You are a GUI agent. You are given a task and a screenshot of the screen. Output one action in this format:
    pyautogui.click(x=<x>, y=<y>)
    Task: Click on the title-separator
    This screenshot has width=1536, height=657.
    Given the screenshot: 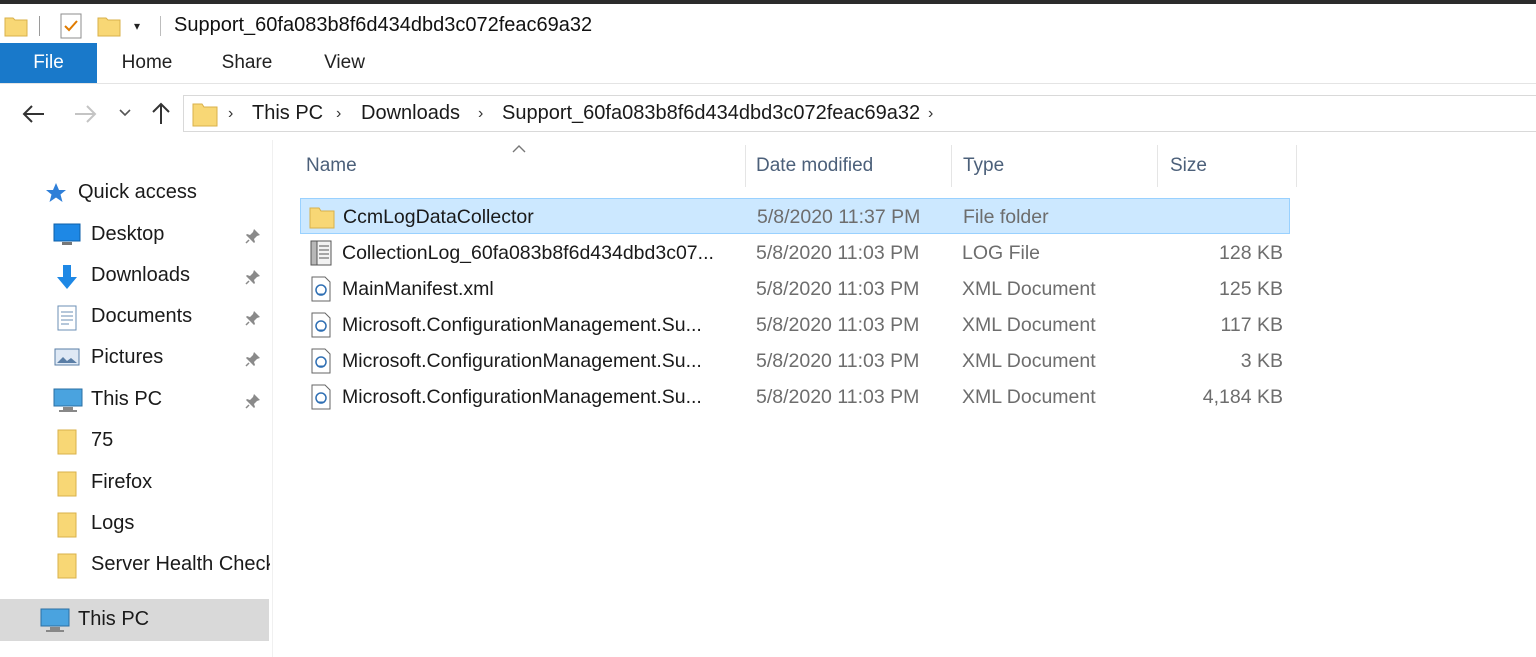 What is the action you would take?
    pyautogui.click(x=160, y=26)
    